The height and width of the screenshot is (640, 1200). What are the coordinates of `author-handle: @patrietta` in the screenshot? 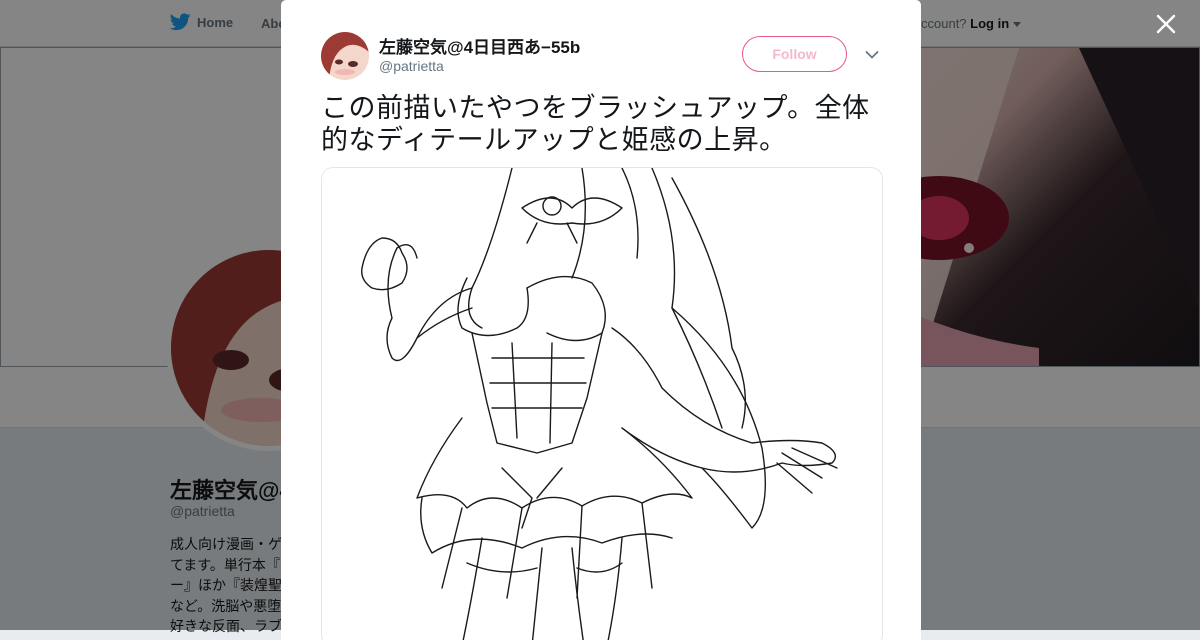 It's located at (411, 66).